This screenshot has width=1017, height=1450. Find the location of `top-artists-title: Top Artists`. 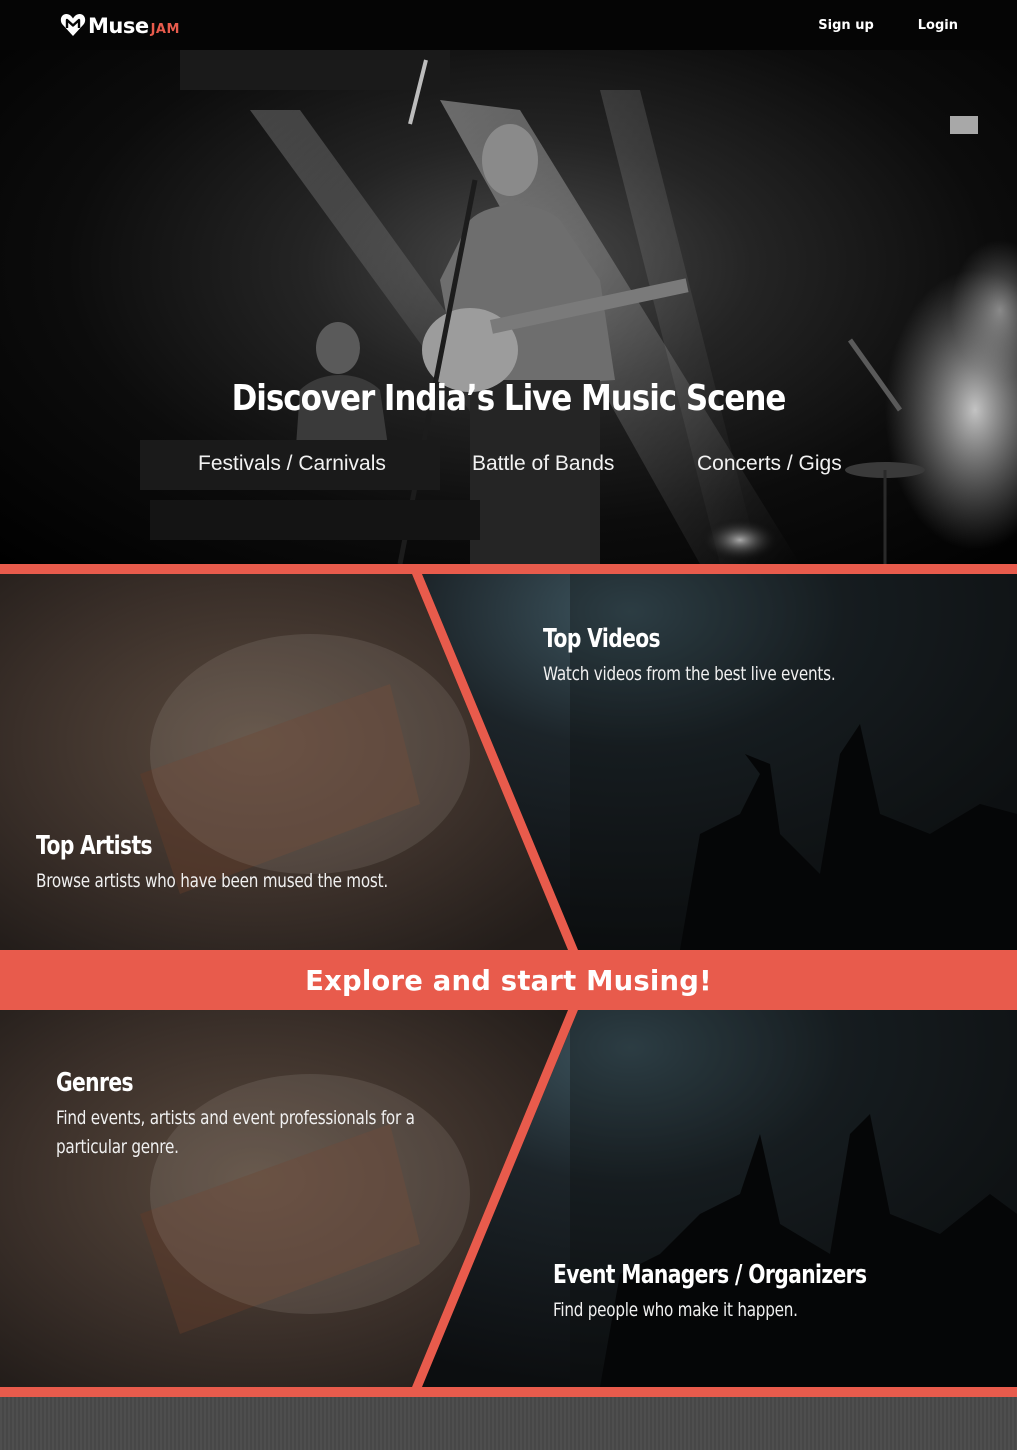

top-artists-title: Top Artists is located at coordinates (94, 846).